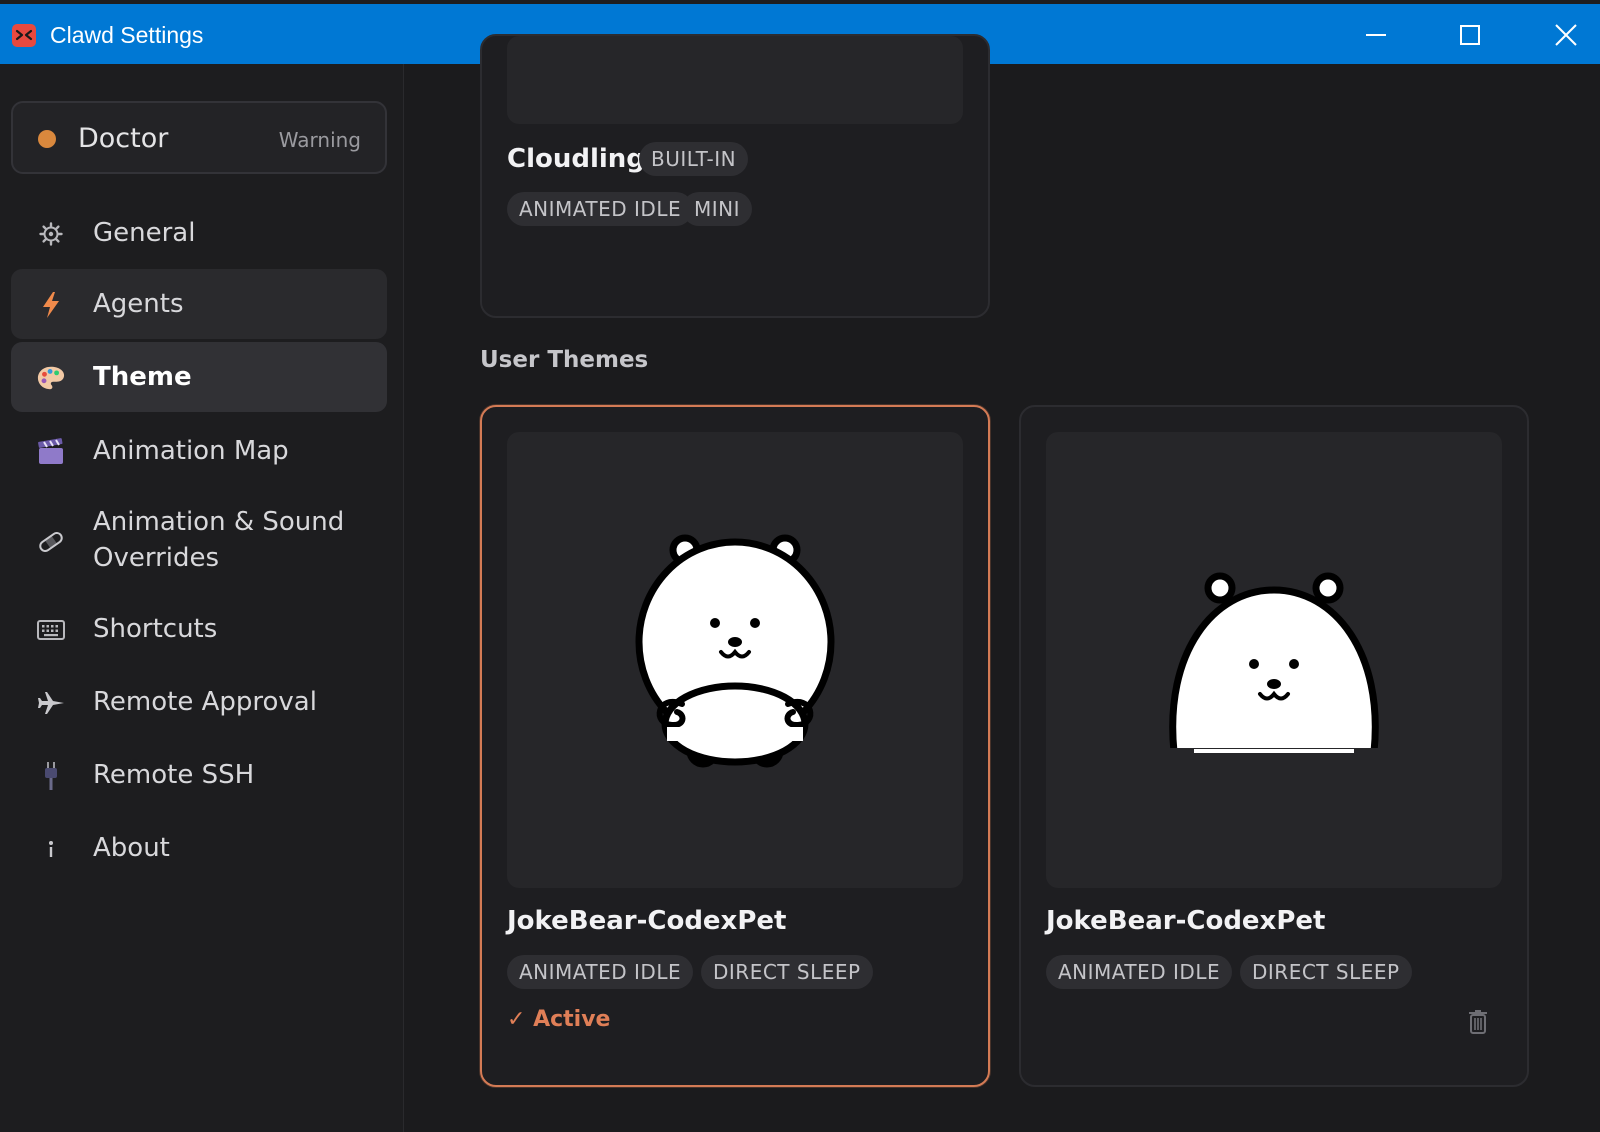 The width and height of the screenshot is (1600, 1132). What do you see at coordinates (51, 849) in the screenshot?
I see `info-icon` at bounding box center [51, 849].